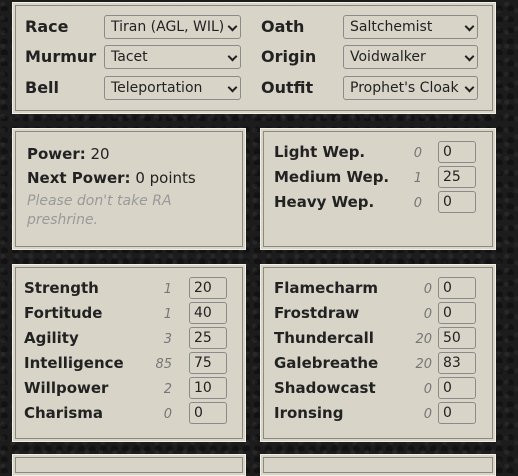  I want to click on attunement-input: 50, so click(457, 338).